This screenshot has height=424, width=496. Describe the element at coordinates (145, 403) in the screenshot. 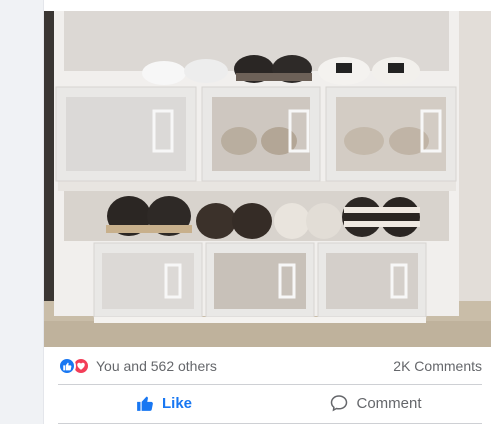

I see `thumbs-up-icon` at that location.